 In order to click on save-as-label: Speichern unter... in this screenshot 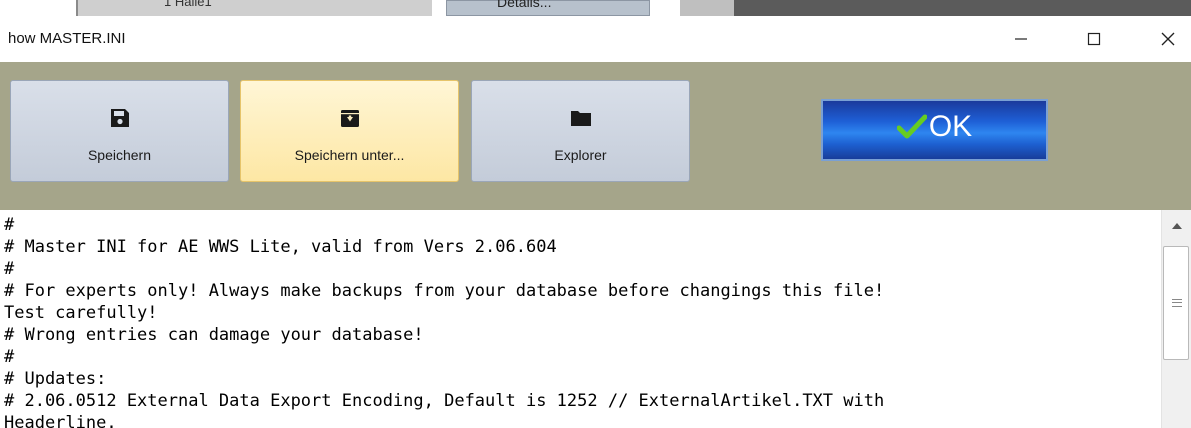, I will do `click(349, 155)`.